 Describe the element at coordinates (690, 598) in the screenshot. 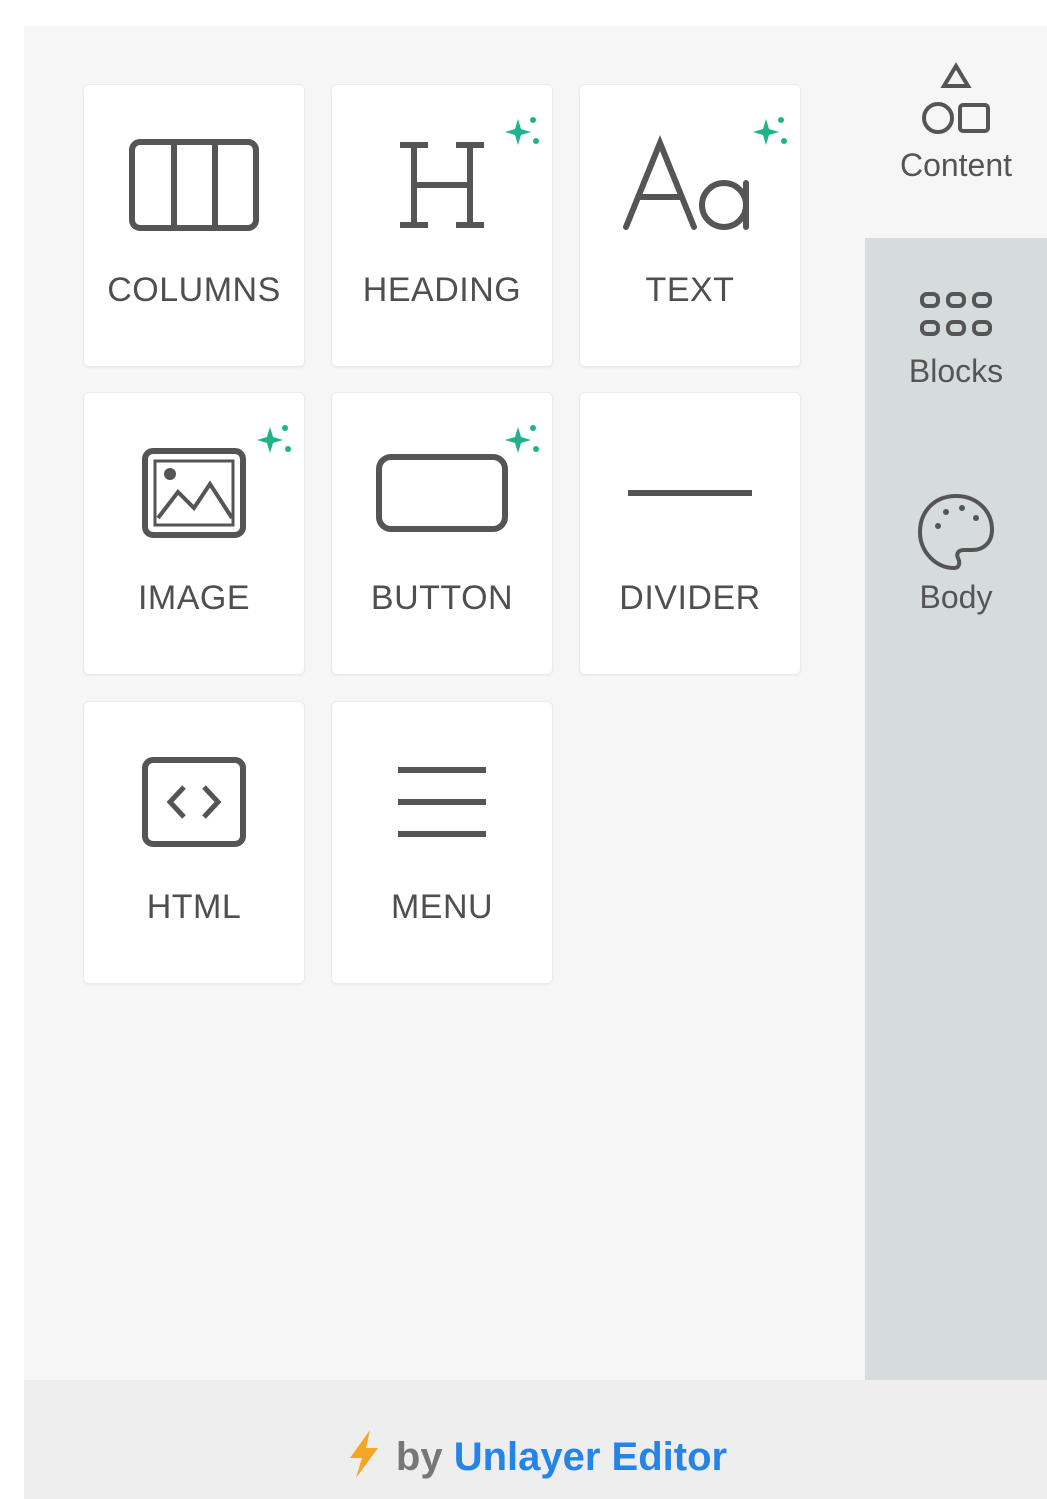

I see `tile-label: DIVIDER` at that location.